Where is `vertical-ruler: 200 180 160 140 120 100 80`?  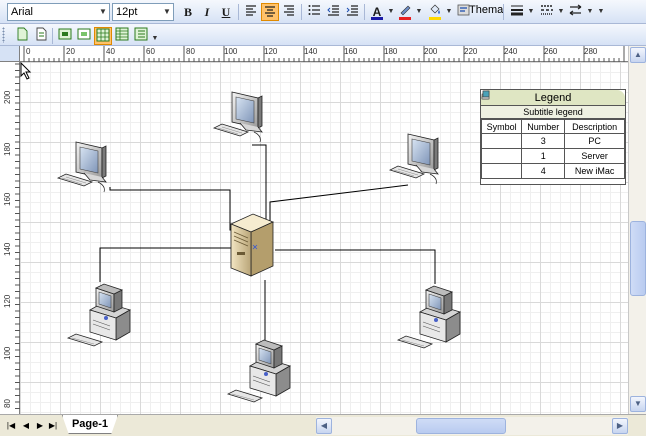 vertical-ruler: 200 180 160 140 120 100 80 is located at coordinates (10, 230).